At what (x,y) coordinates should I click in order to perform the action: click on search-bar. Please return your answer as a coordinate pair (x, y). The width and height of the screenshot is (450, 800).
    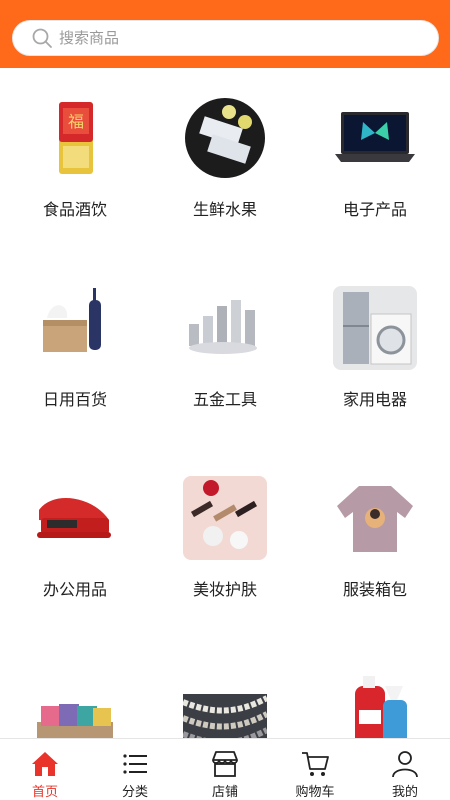
    Looking at the image, I should click on (225, 38).